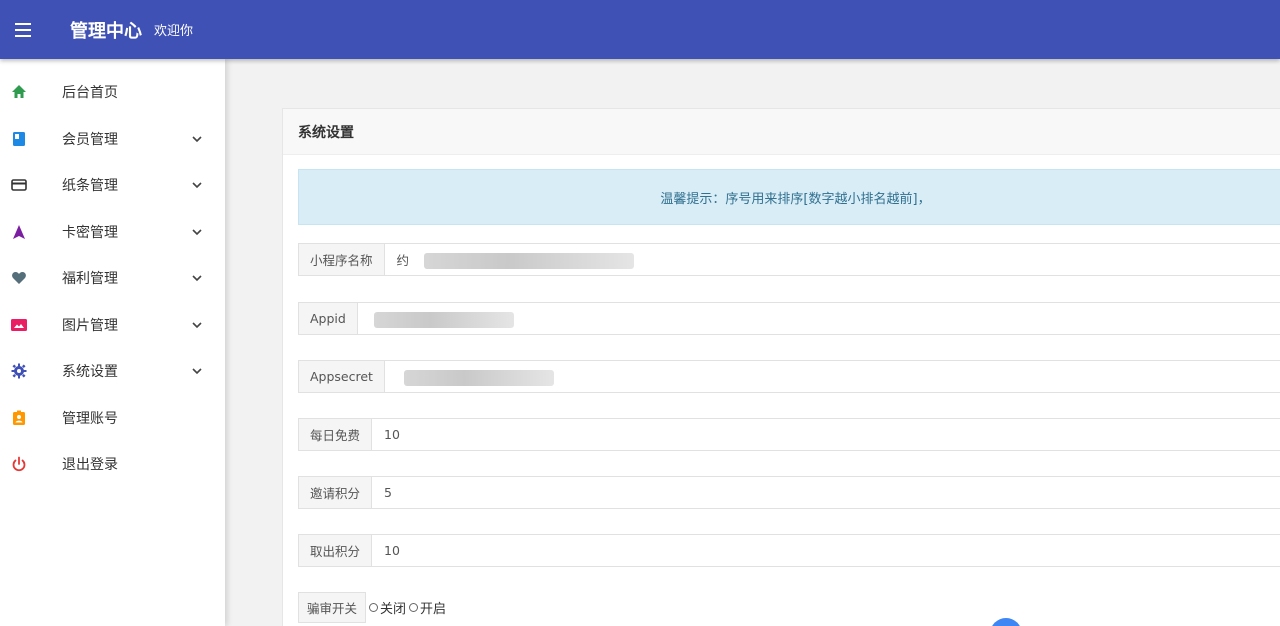 This screenshot has height=626, width=1280. Describe the element at coordinates (336, 492) in the screenshot. I see `field-label: 邀请积分` at that location.